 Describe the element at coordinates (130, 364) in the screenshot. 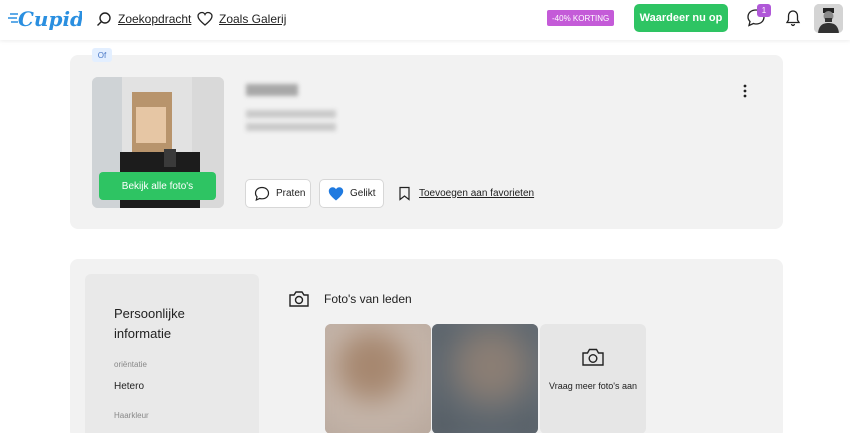

I see `orientation-label: oriëntatie` at that location.